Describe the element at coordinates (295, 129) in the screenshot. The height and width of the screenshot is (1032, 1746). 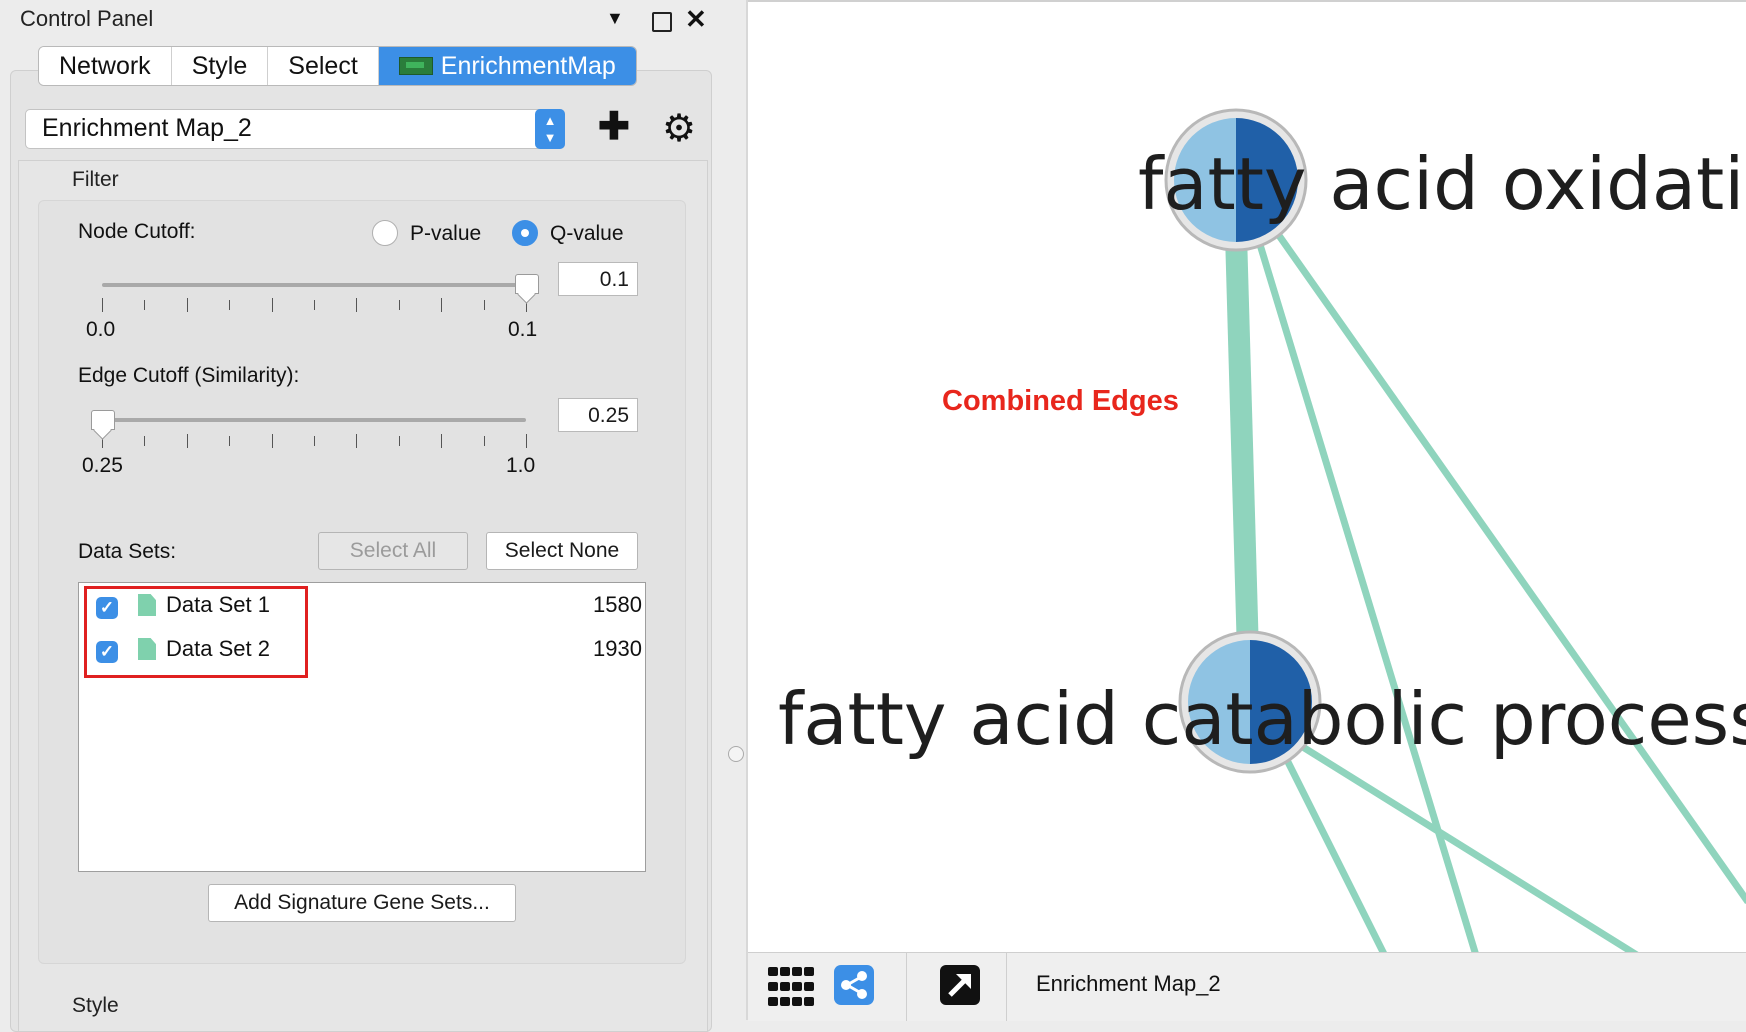
I see `enrichment-map-select: Enrichment Map_2 ▲ ▼` at that location.